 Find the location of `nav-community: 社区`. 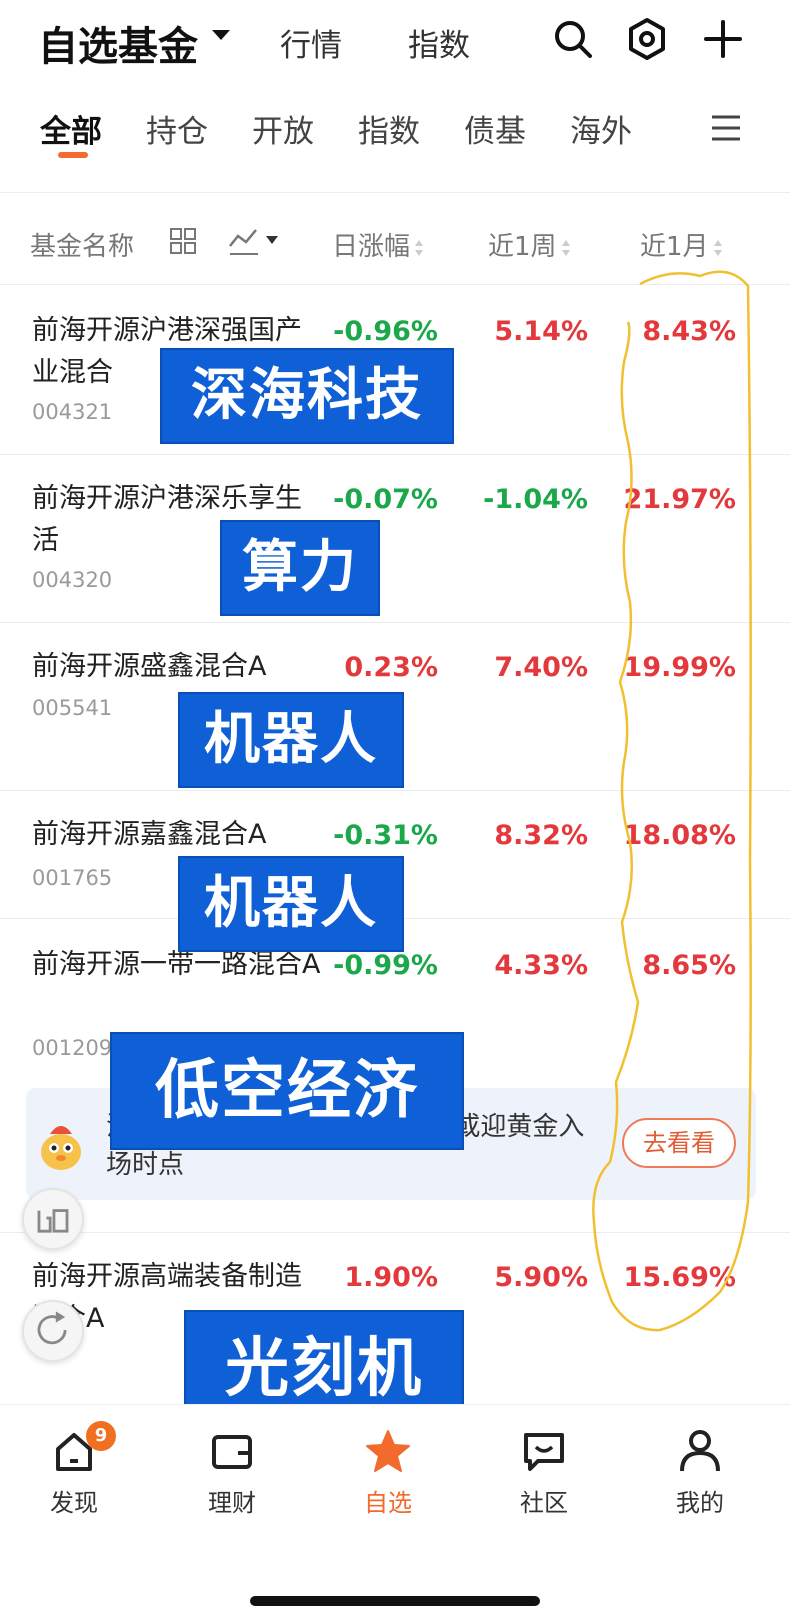

nav-community: 社区 is located at coordinates (544, 1472).